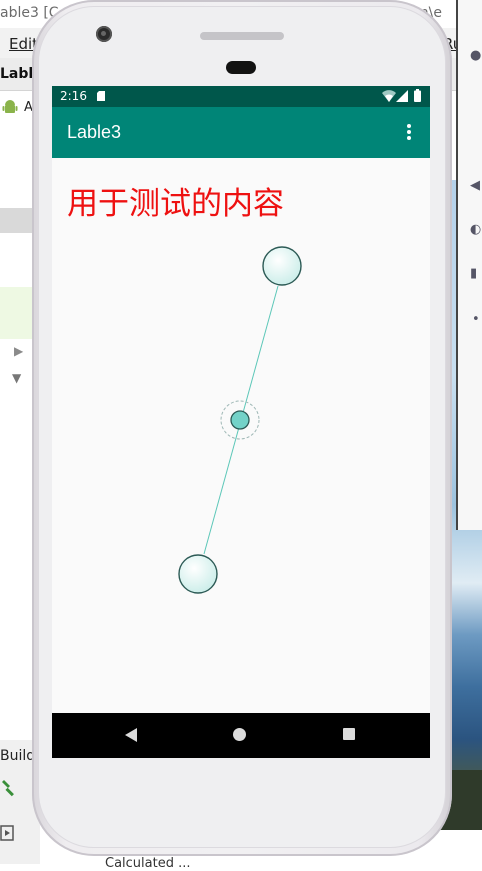 This screenshot has height=871, width=482. What do you see at coordinates (103, 33) in the screenshot?
I see `camera-lens` at bounding box center [103, 33].